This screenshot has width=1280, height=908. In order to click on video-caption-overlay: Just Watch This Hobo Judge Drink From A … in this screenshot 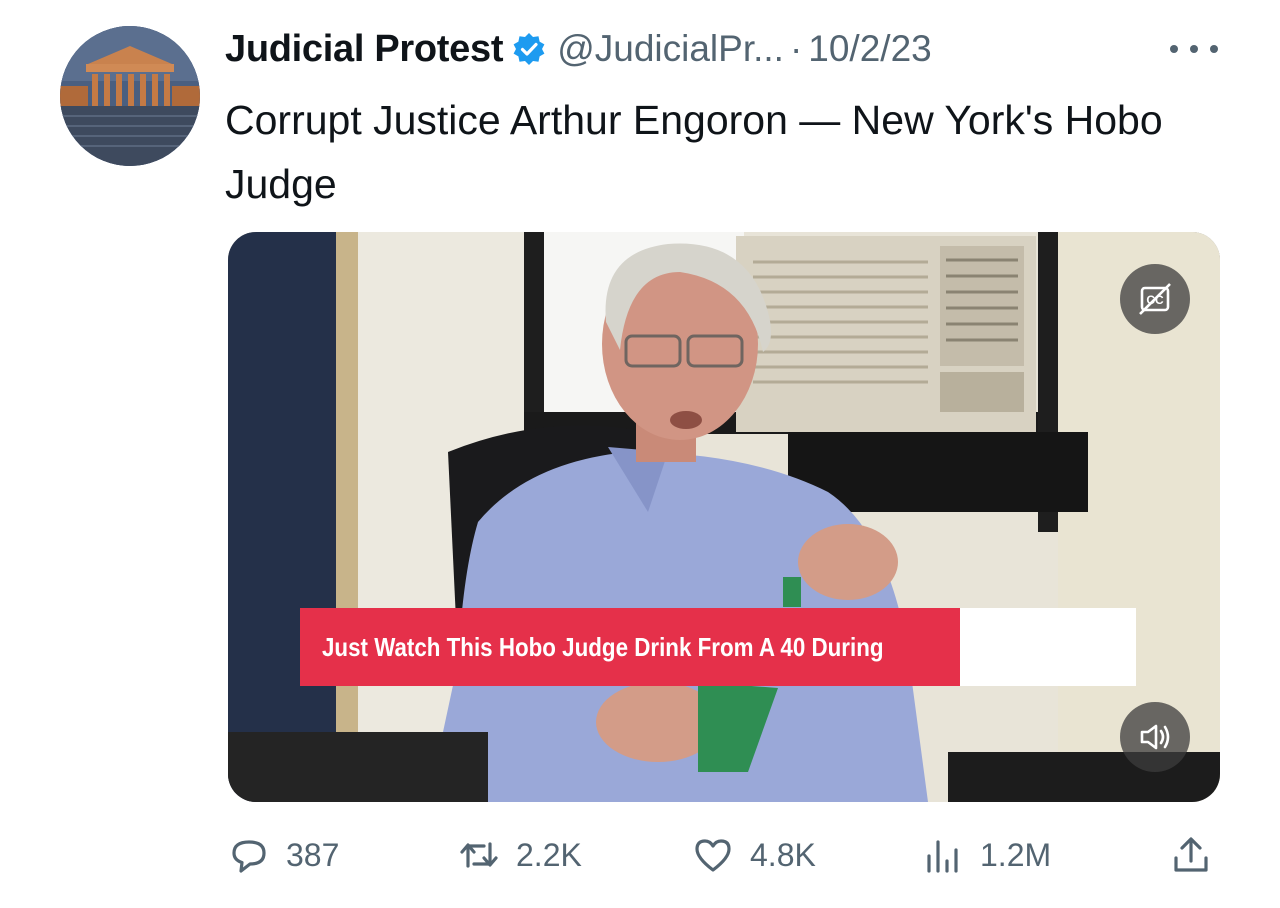, I will do `click(630, 647)`.